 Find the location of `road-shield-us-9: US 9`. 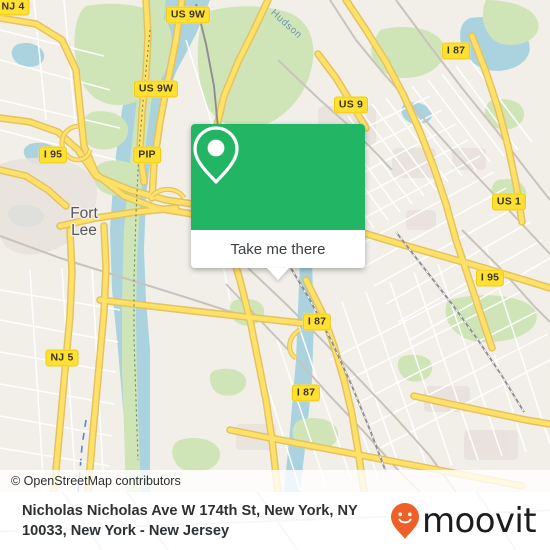

road-shield-us-9: US 9 is located at coordinates (351, 105).